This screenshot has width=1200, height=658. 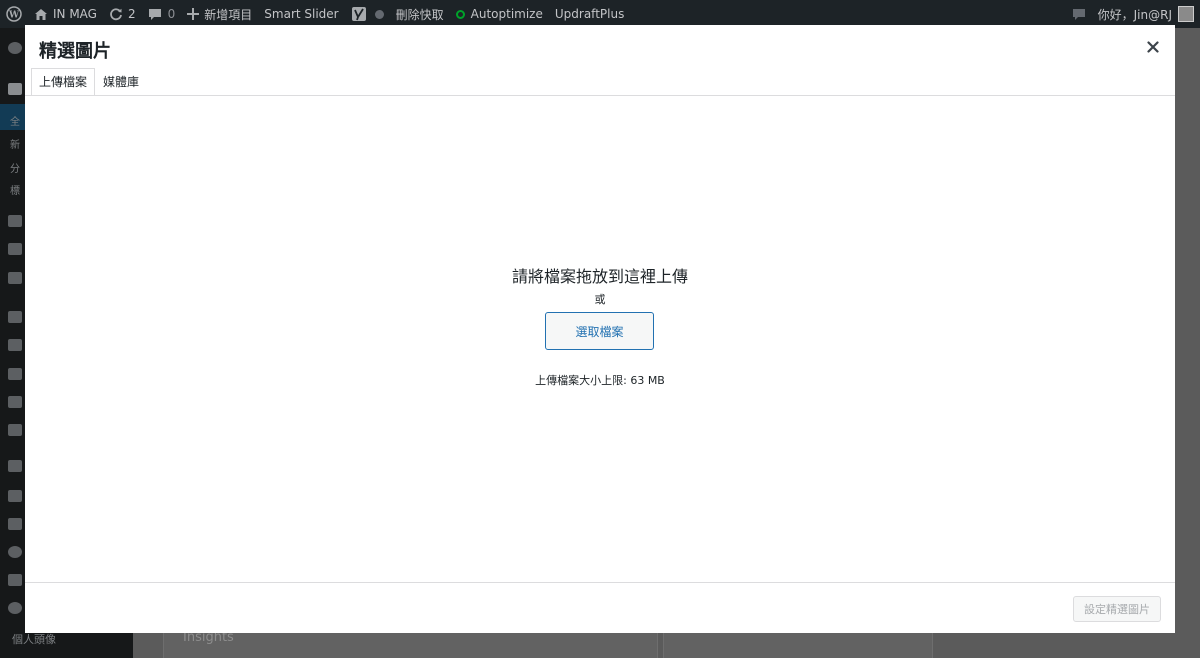 What do you see at coordinates (15, 402) in the screenshot?
I see `tools-icon` at bounding box center [15, 402].